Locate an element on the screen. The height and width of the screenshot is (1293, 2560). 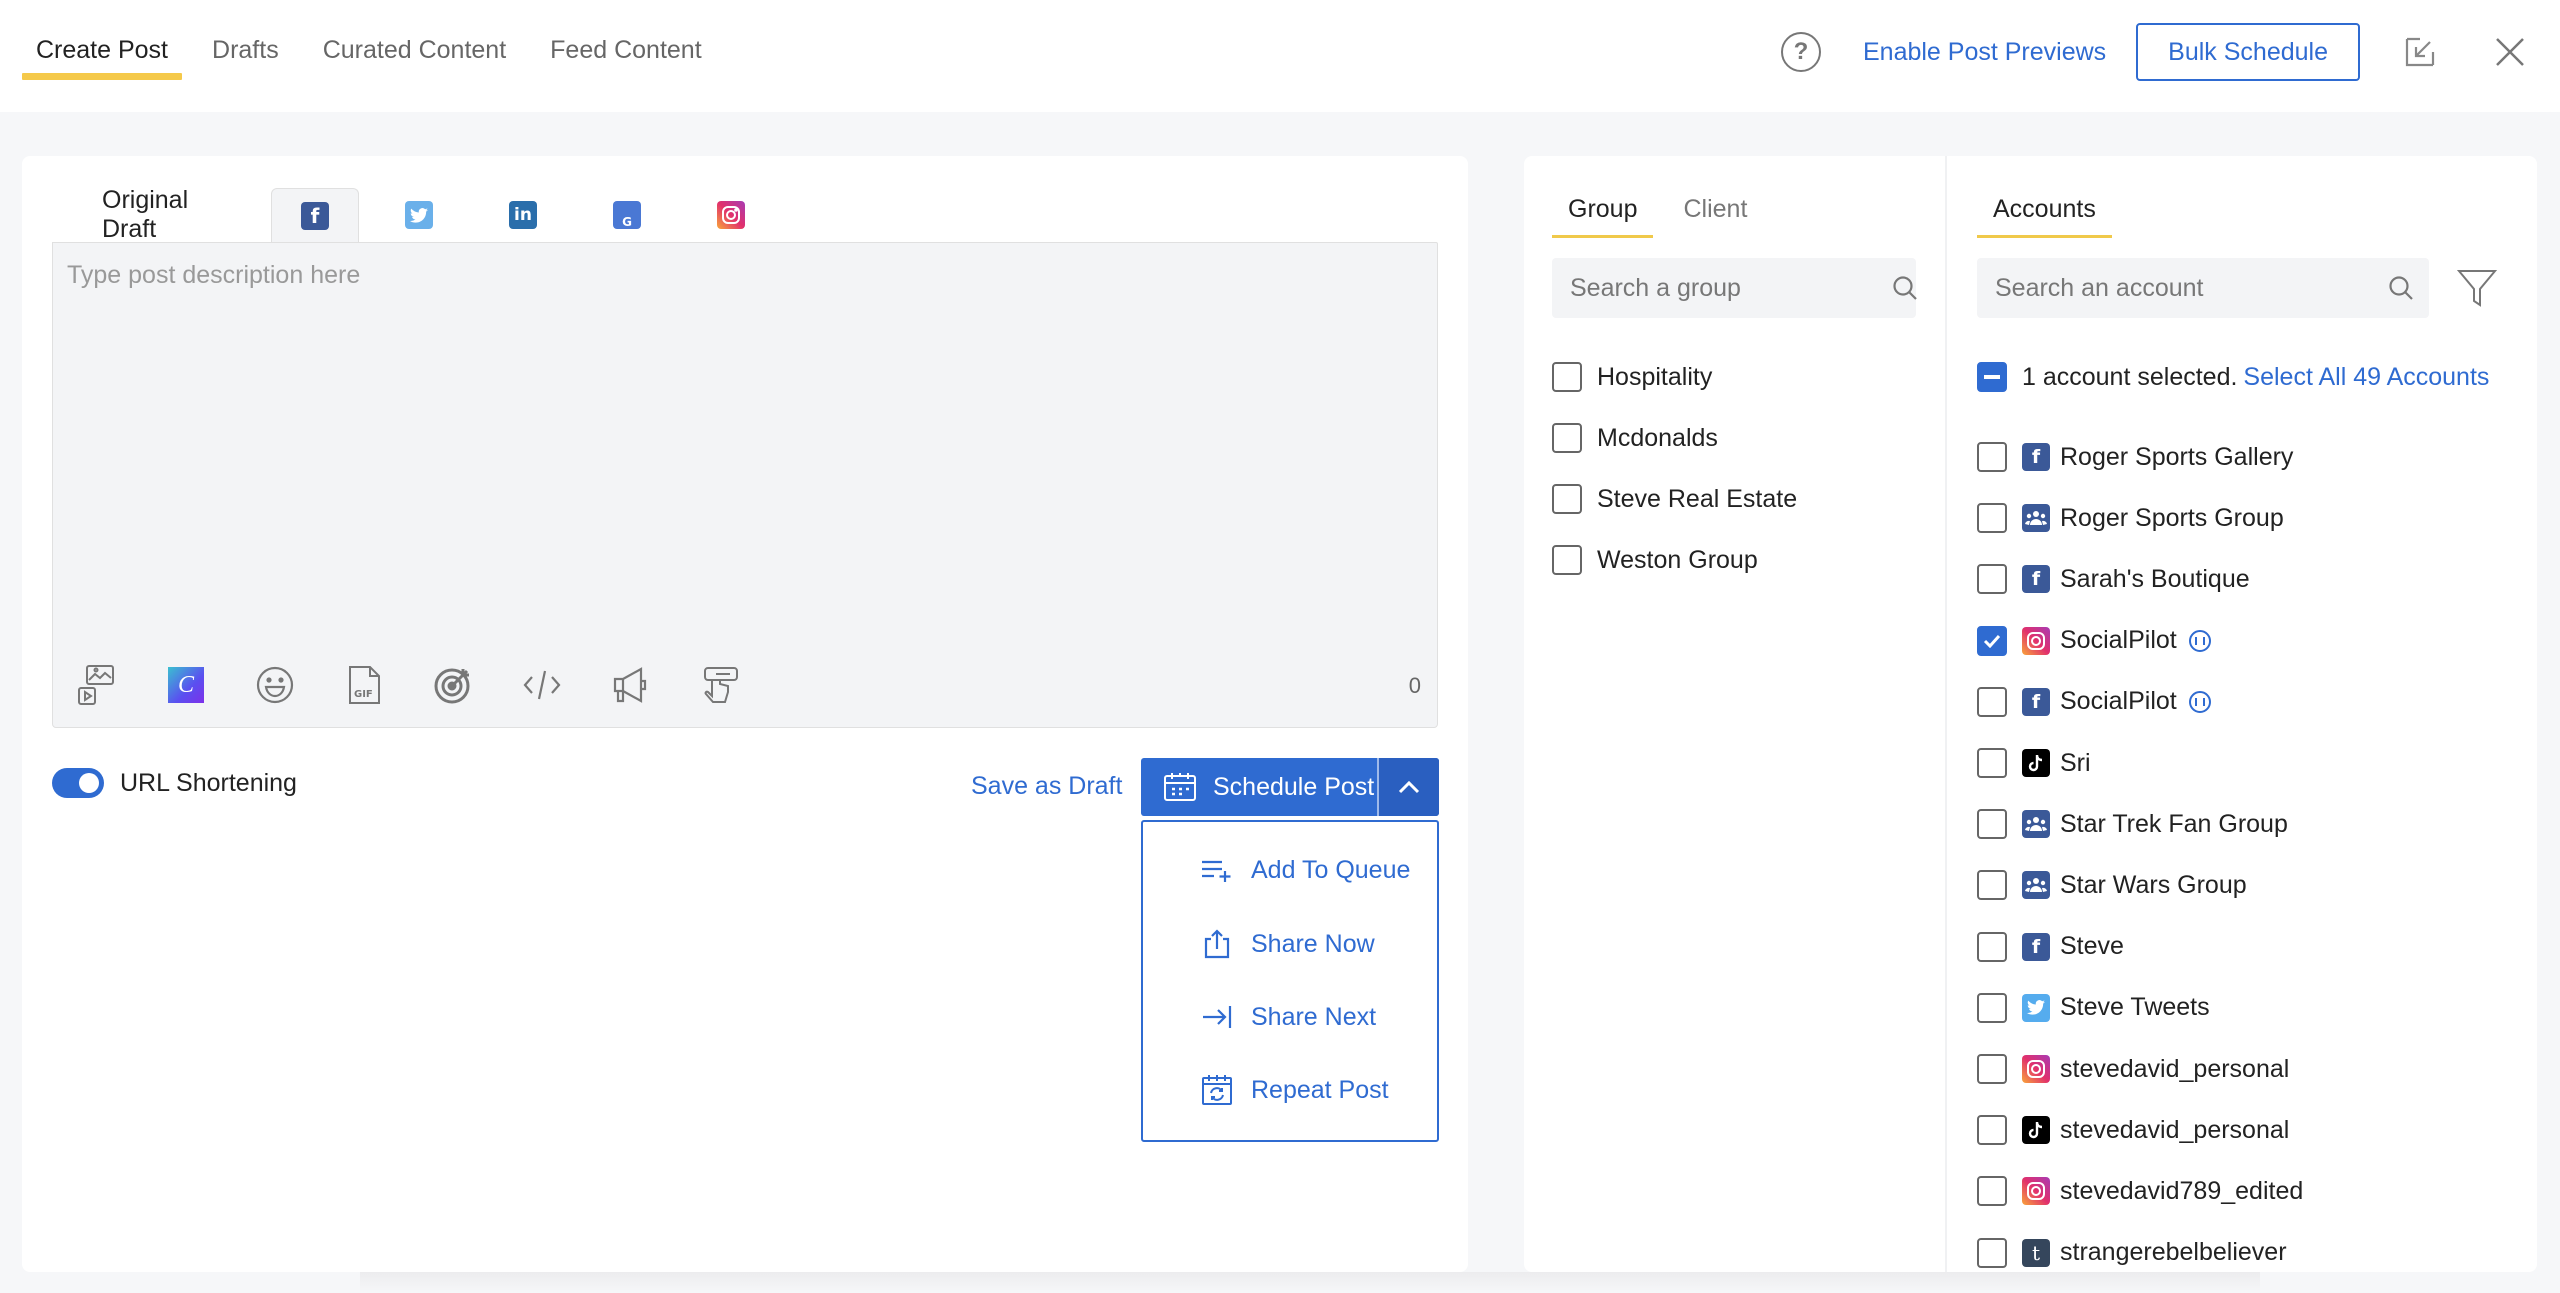
account-item: Star Trek Fan Group is located at coordinates (2132, 824).